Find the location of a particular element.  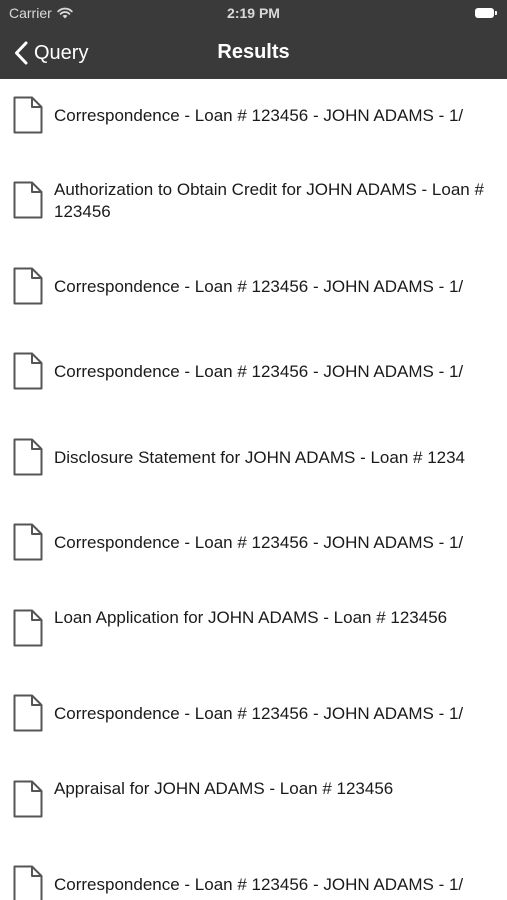

result-row: Appraisal for JOHN ADAMS - Loan # 123456 is located at coordinates (253, 805).